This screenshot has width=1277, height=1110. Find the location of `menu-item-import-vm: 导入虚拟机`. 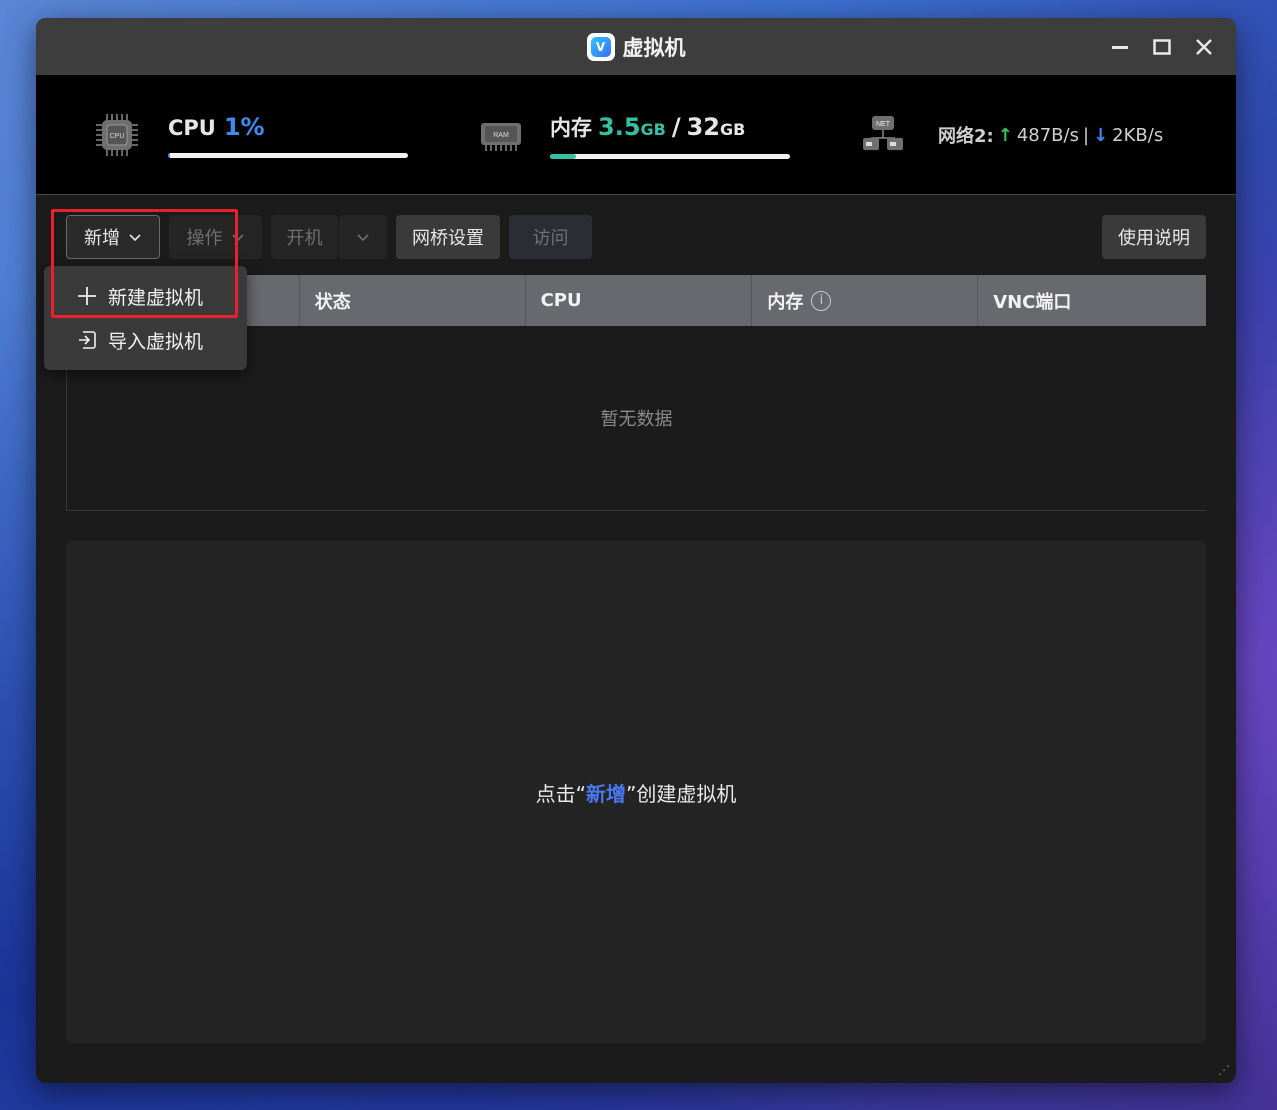

menu-item-import-vm: 导入虚拟机 is located at coordinates (145, 340).